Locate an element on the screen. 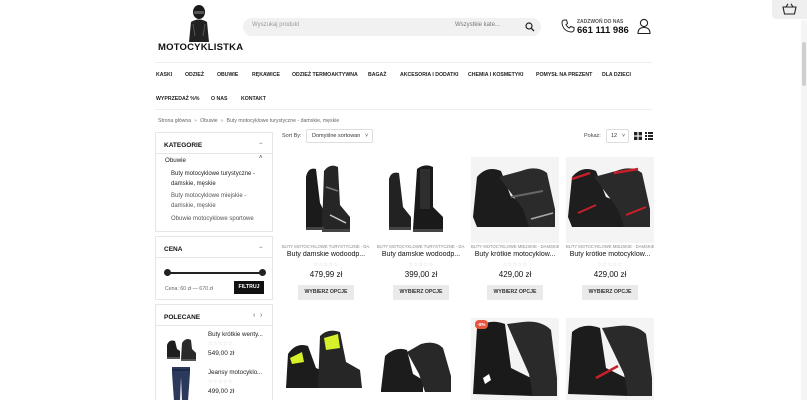  nav-item-kaski: KASKI is located at coordinates (164, 75).